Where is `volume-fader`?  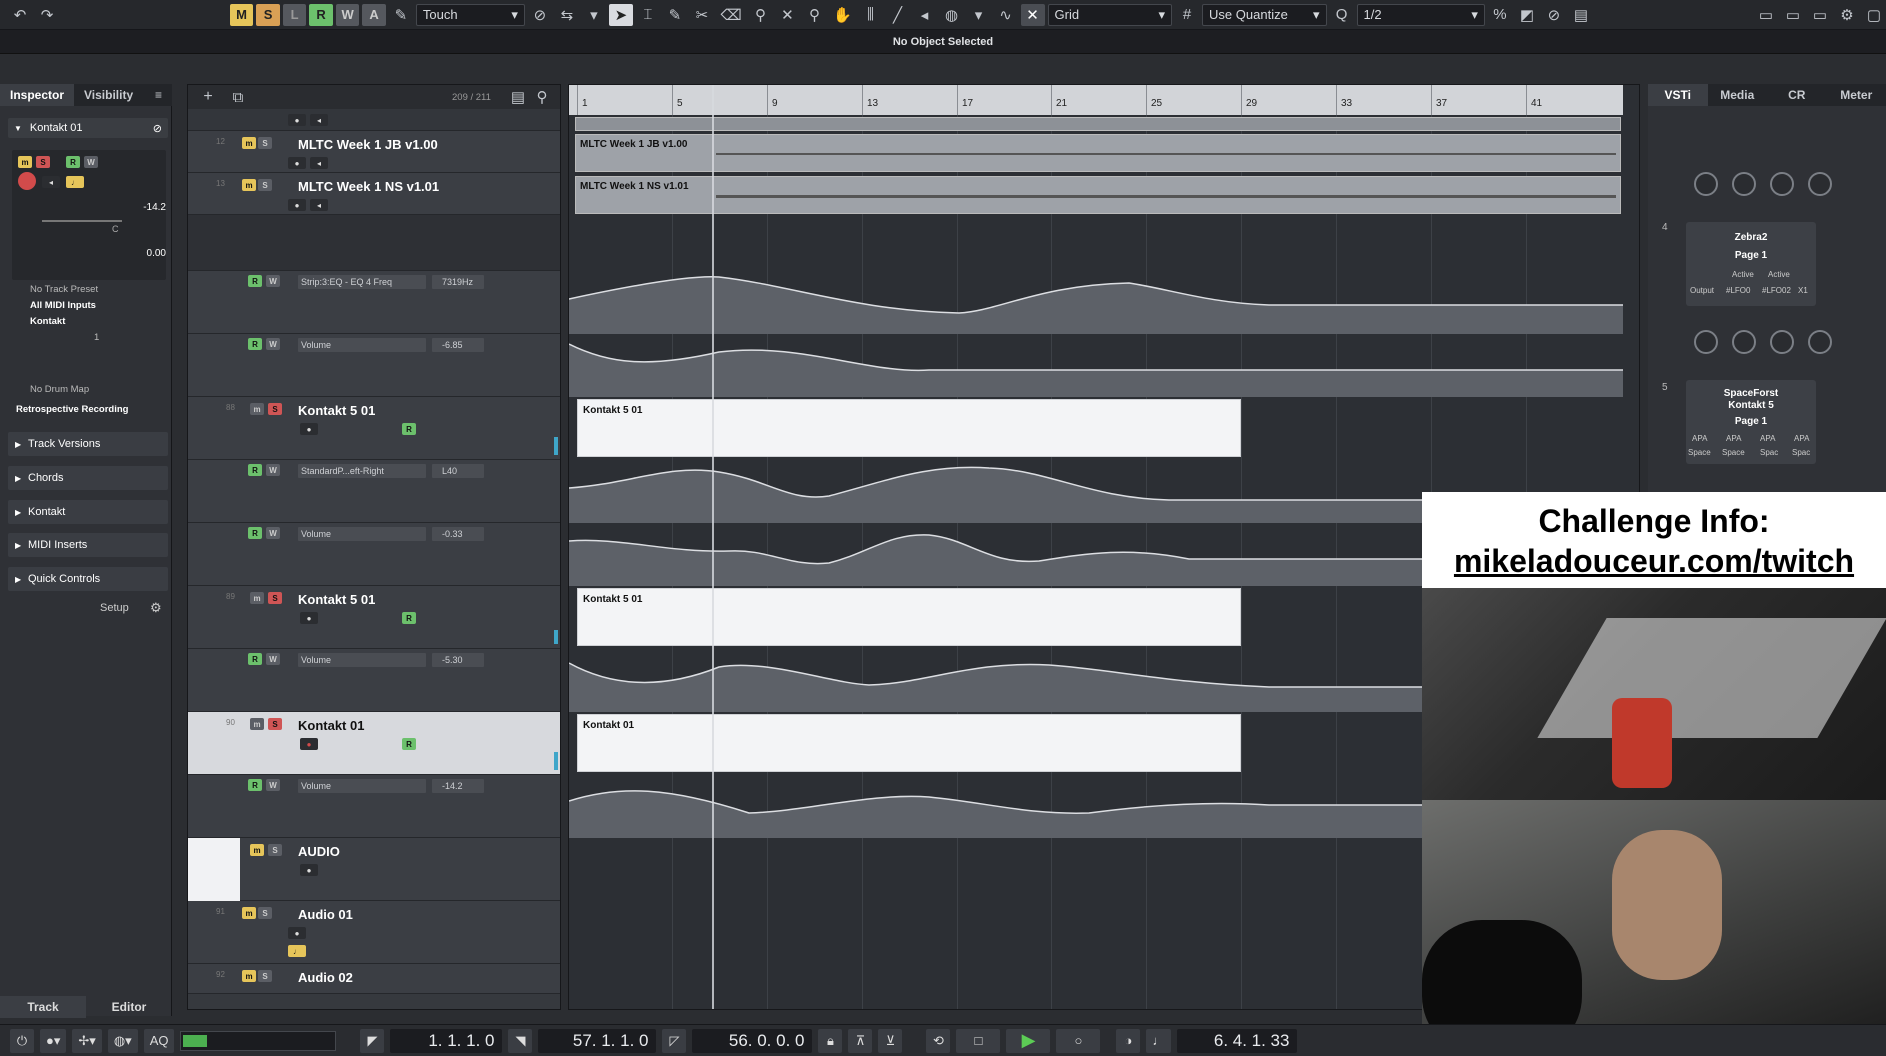 volume-fader is located at coordinates (82, 221).